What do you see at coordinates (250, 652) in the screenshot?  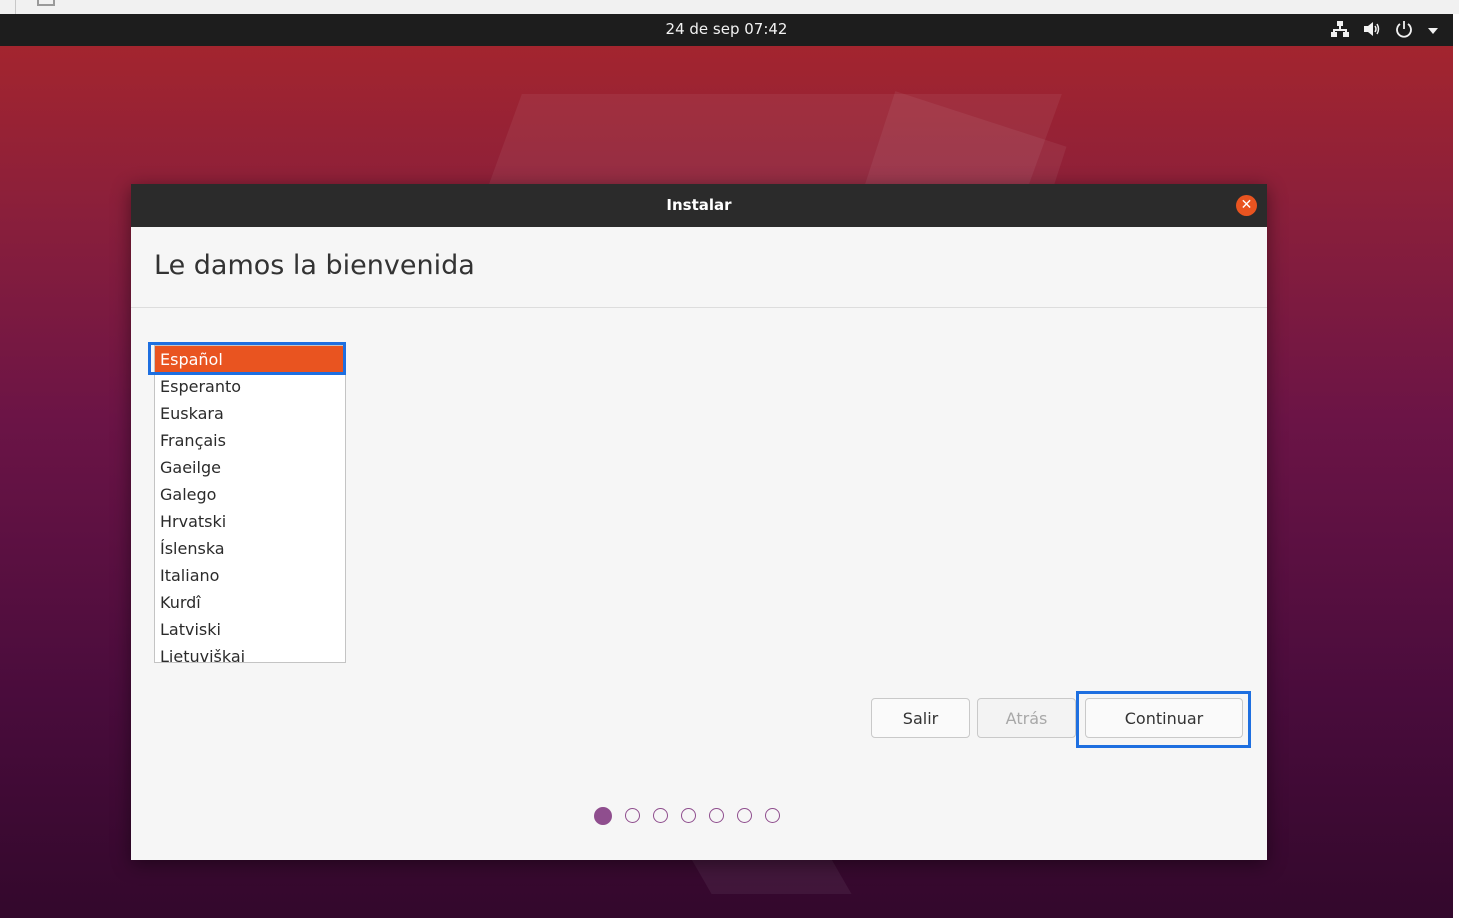 I see `list-item: Lietuviškai` at bounding box center [250, 652].